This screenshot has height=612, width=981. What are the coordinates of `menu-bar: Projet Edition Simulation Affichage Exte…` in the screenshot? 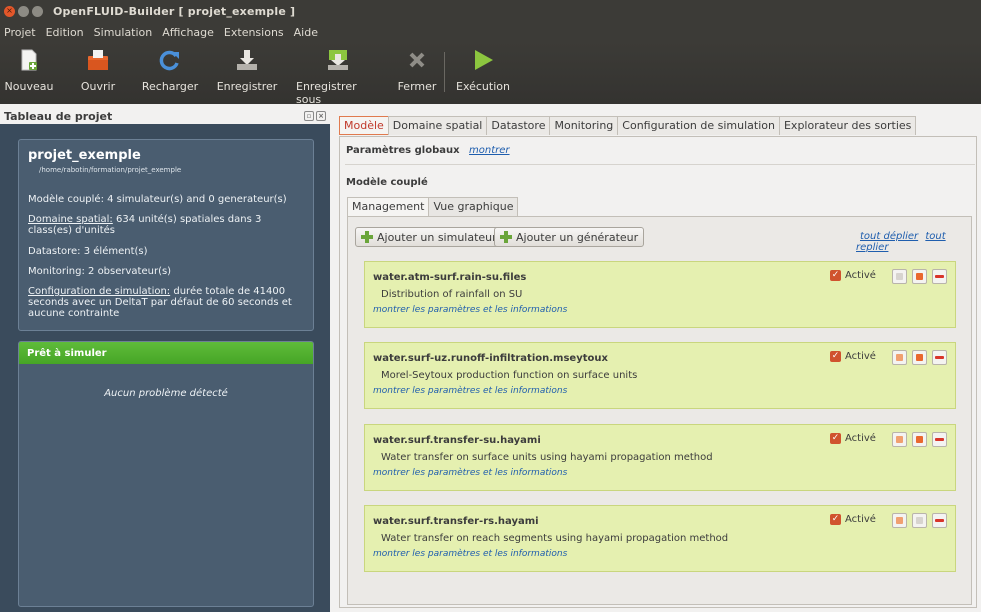 It's located at (490, 32).